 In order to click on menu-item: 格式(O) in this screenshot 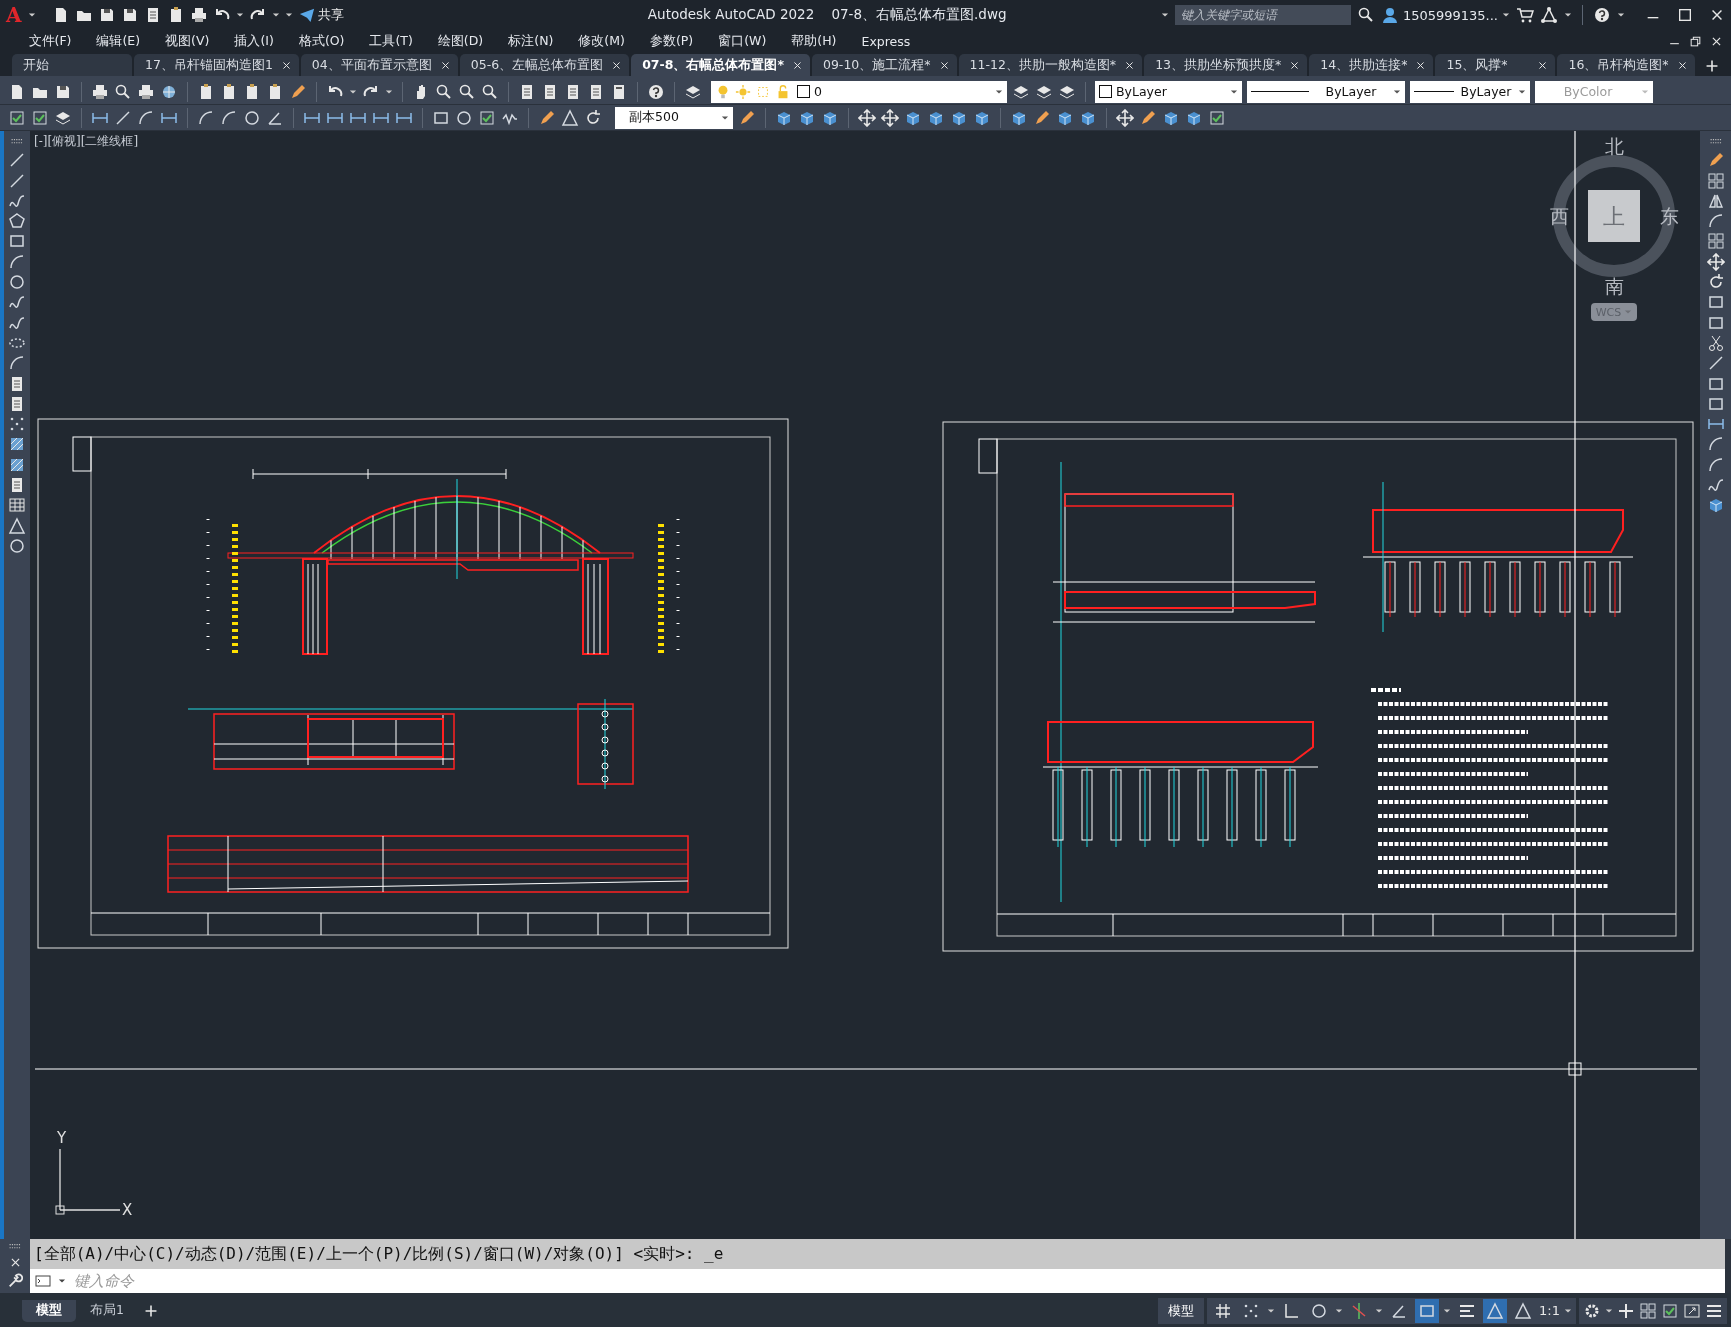, I will do `click(321, 41)`.